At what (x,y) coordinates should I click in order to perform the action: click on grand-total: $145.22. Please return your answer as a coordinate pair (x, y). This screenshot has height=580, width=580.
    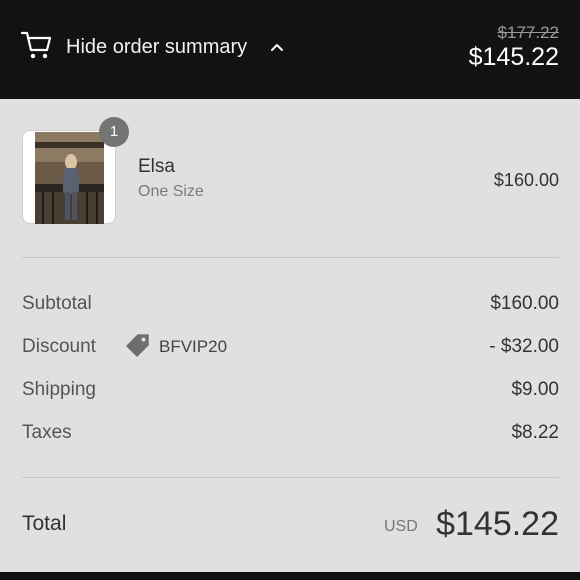
    Looking at the image, I should click on (497, 524).